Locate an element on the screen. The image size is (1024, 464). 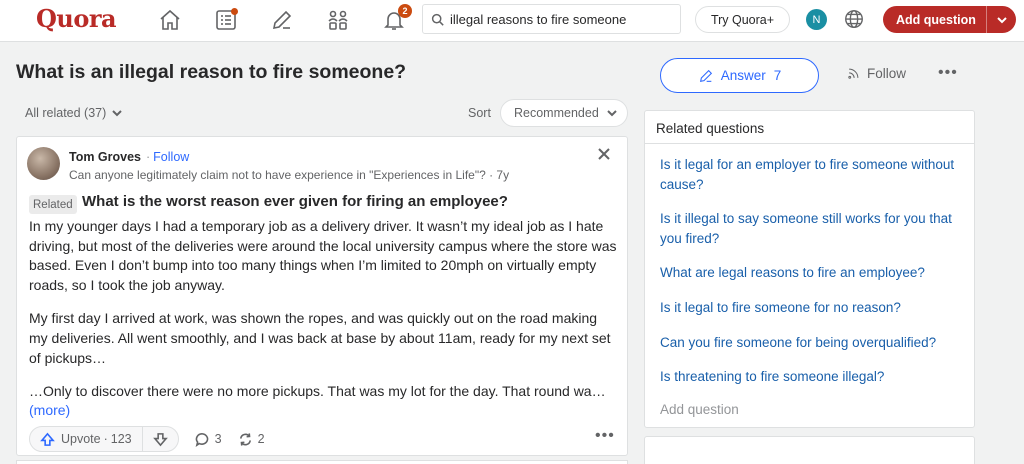
vote-group: Upvote · 123 is located at coordinates (104, 439).